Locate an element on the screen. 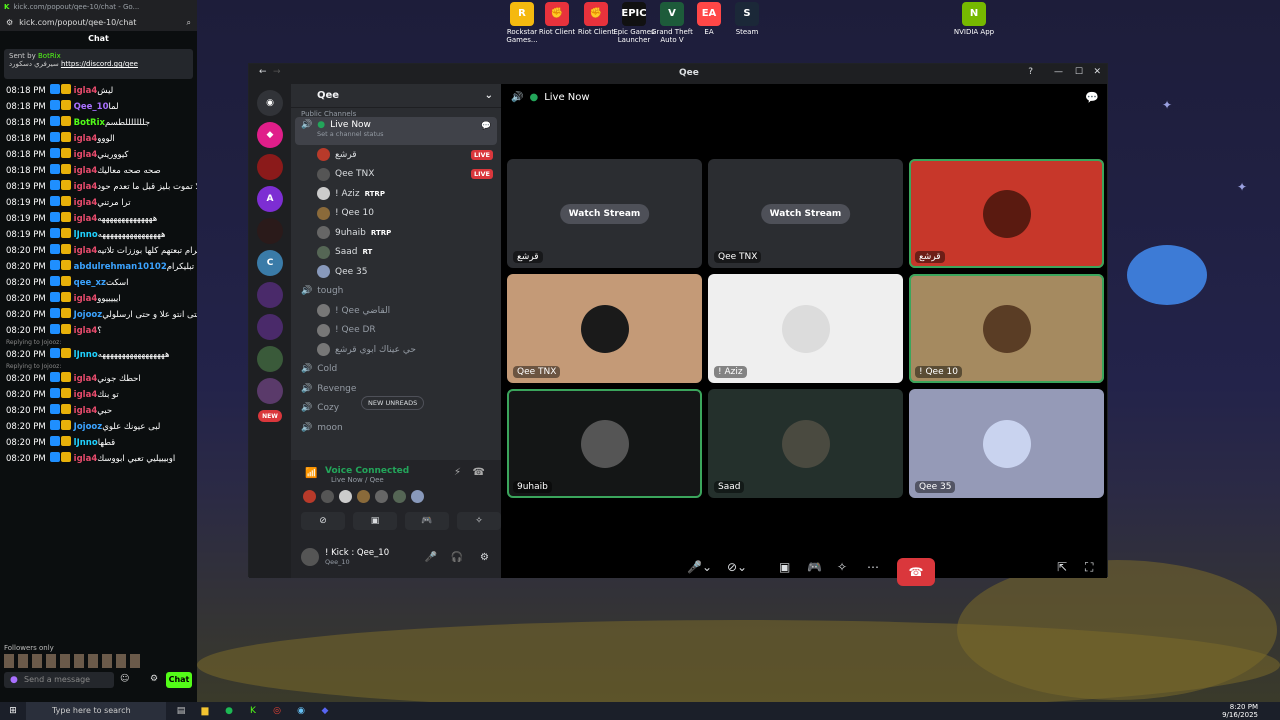  participant-tile: ! Aziz is located at coordinates (805, 328).